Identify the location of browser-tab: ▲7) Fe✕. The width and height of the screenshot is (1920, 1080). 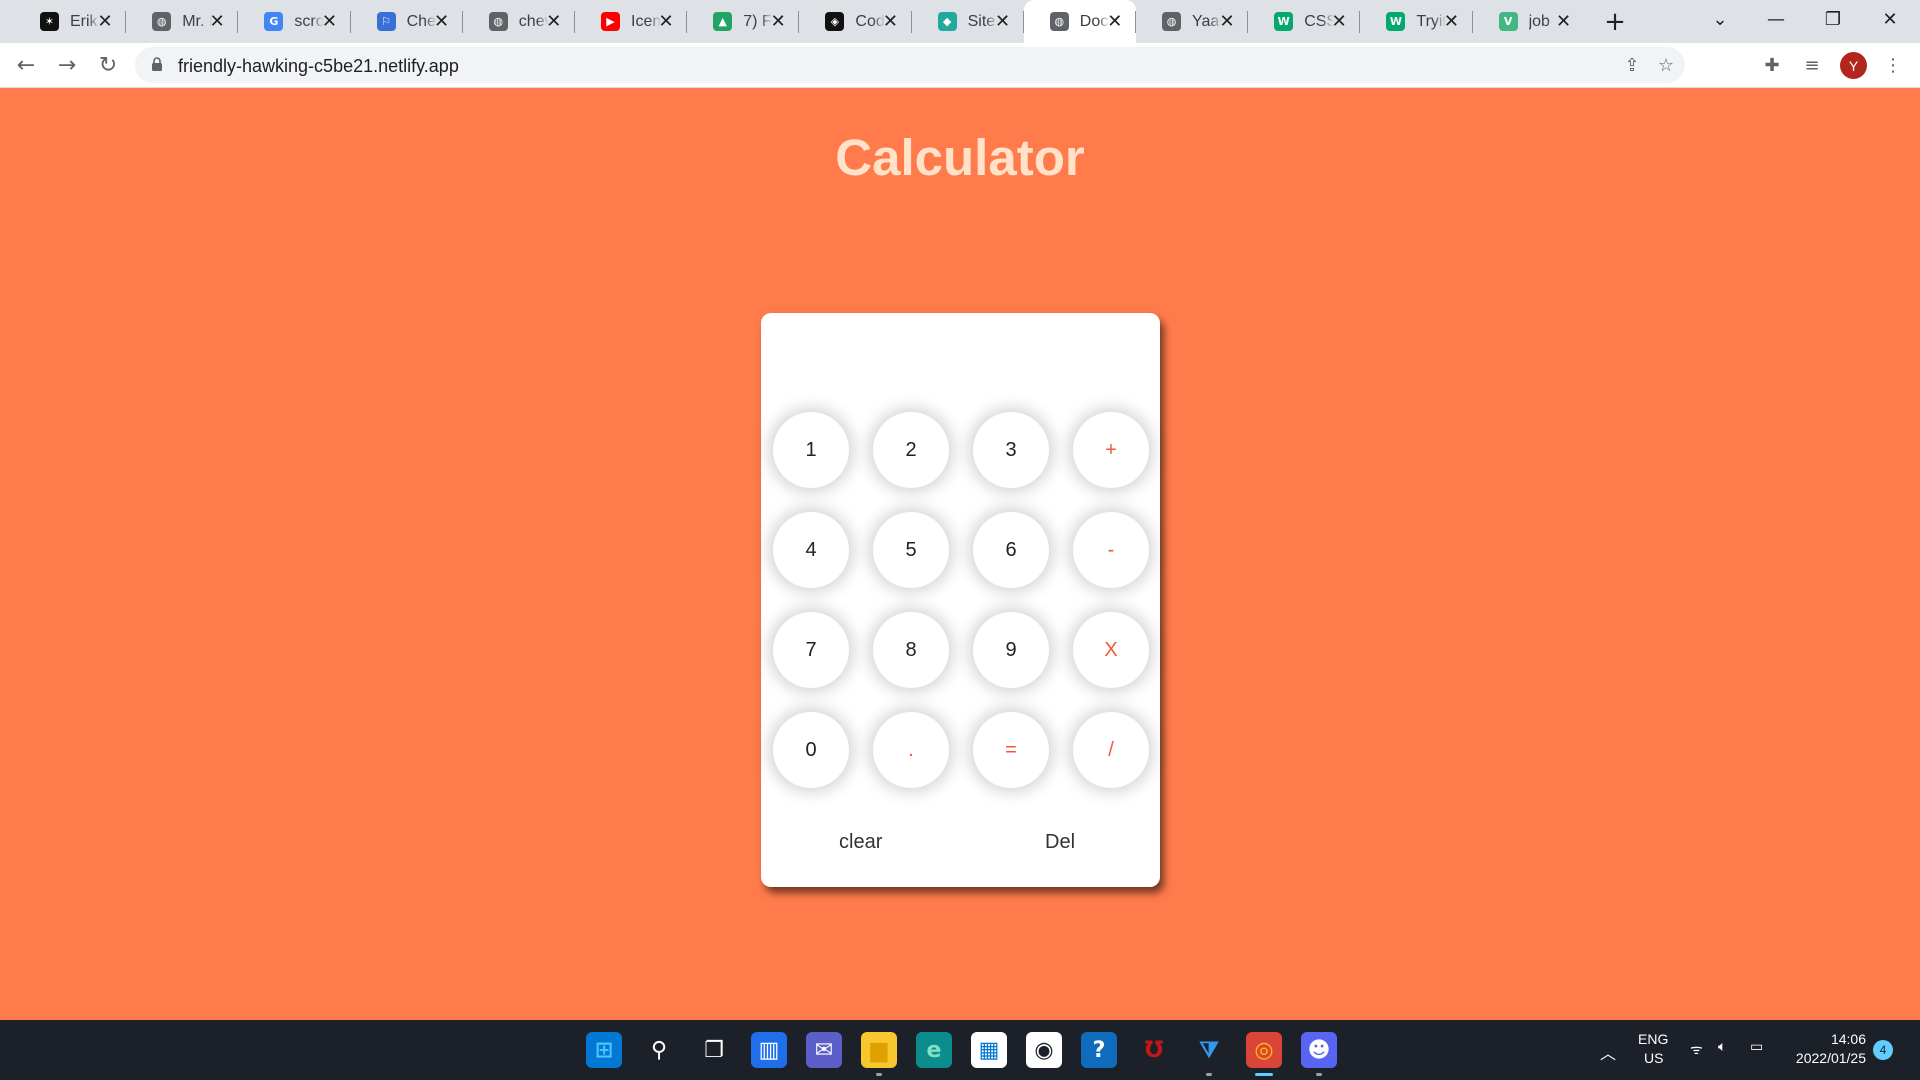
(743, 21).